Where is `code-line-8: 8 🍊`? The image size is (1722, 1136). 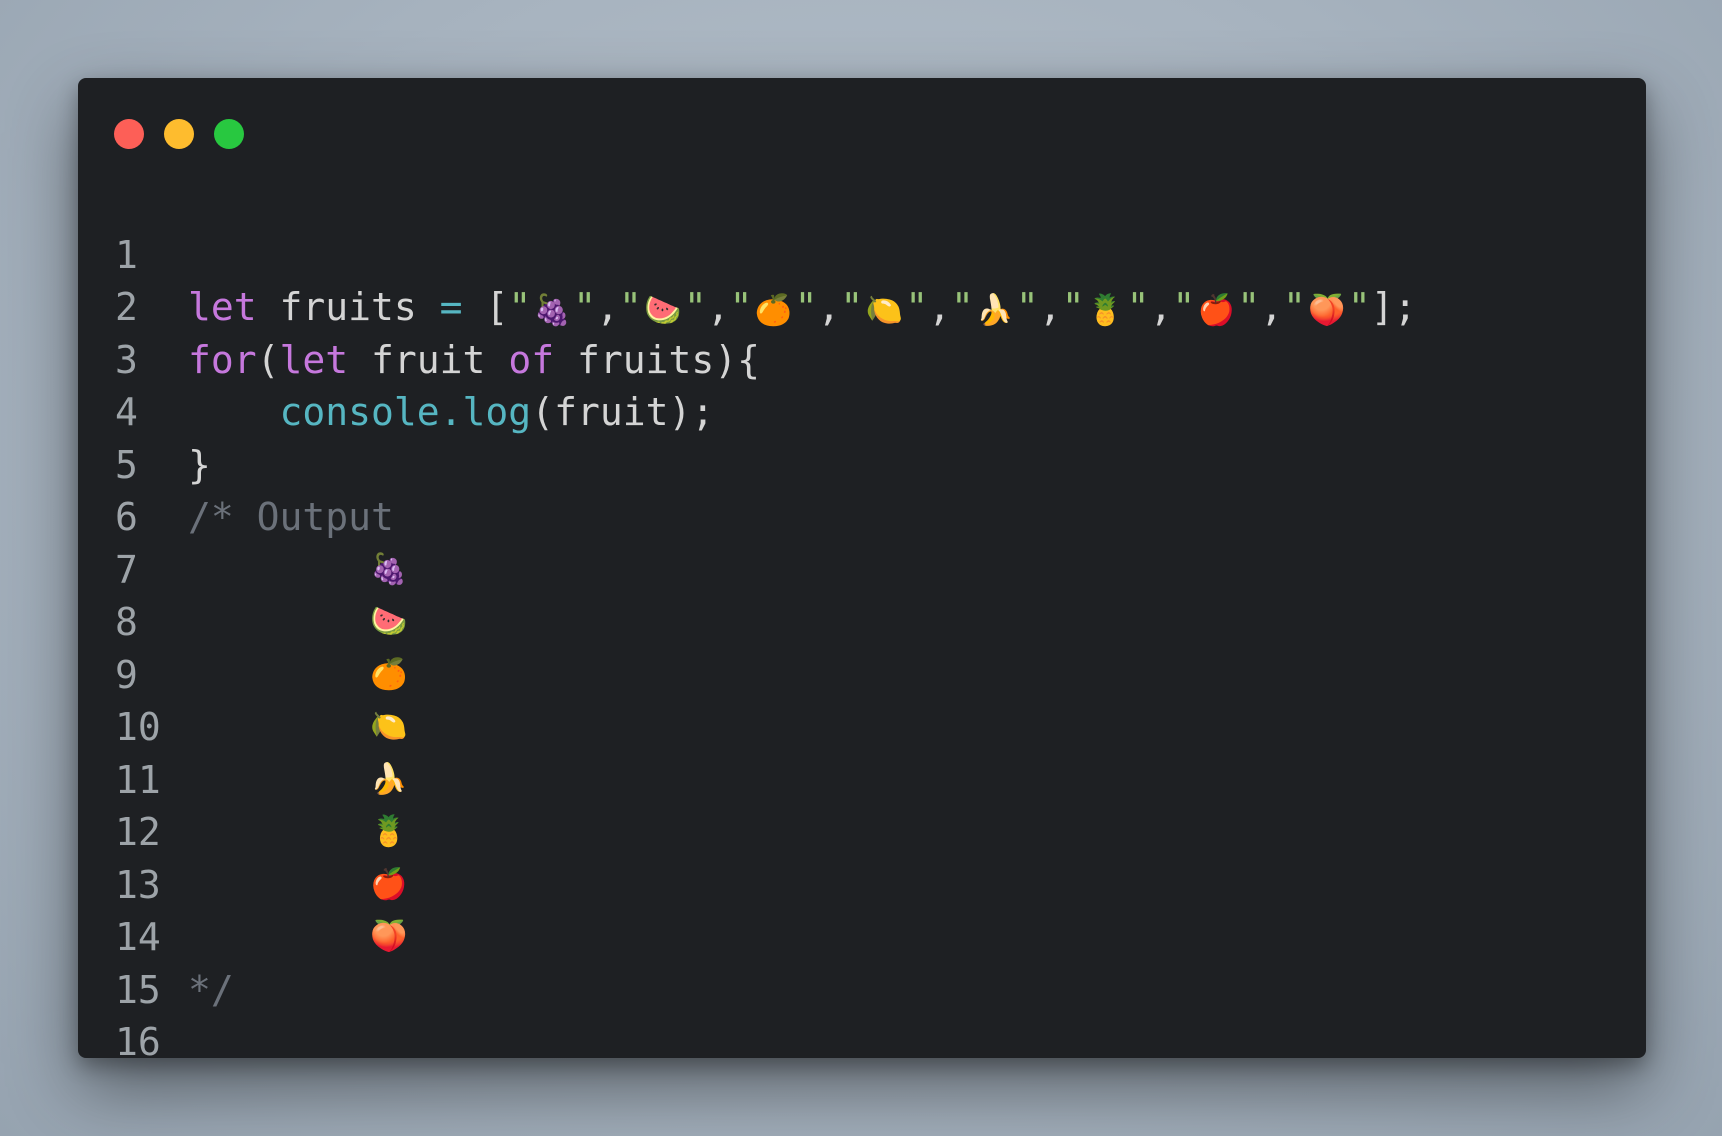
code-line-8: 8 🍊 is located at coordinates (862, 618).